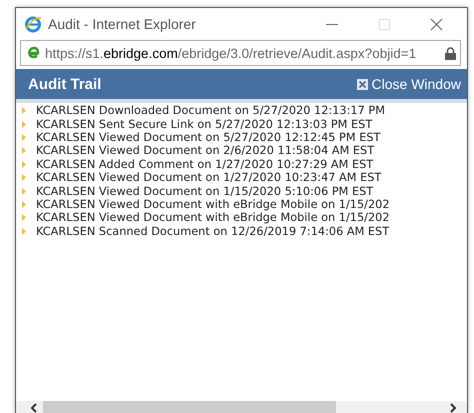 The width and height of the screenshot is (474, 413). I want to click on audit-entry: KCARLSEN Viewed Document on 2/6/2020 11:58:04 AM EST, so click(205, 151).